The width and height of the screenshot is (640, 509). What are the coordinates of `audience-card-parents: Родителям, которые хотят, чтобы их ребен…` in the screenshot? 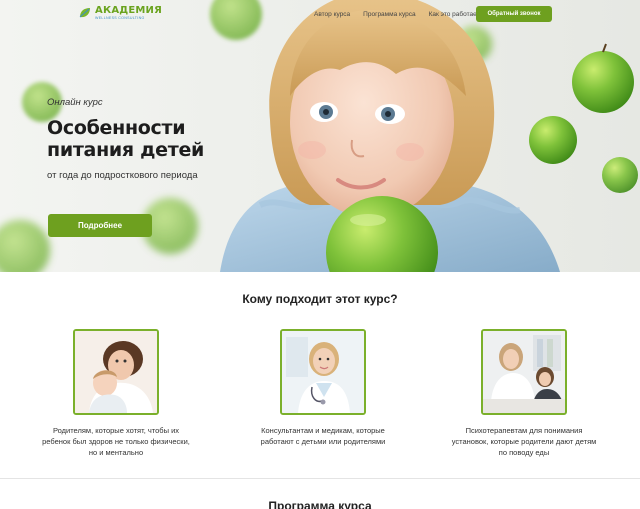 It's located at (116, 393).